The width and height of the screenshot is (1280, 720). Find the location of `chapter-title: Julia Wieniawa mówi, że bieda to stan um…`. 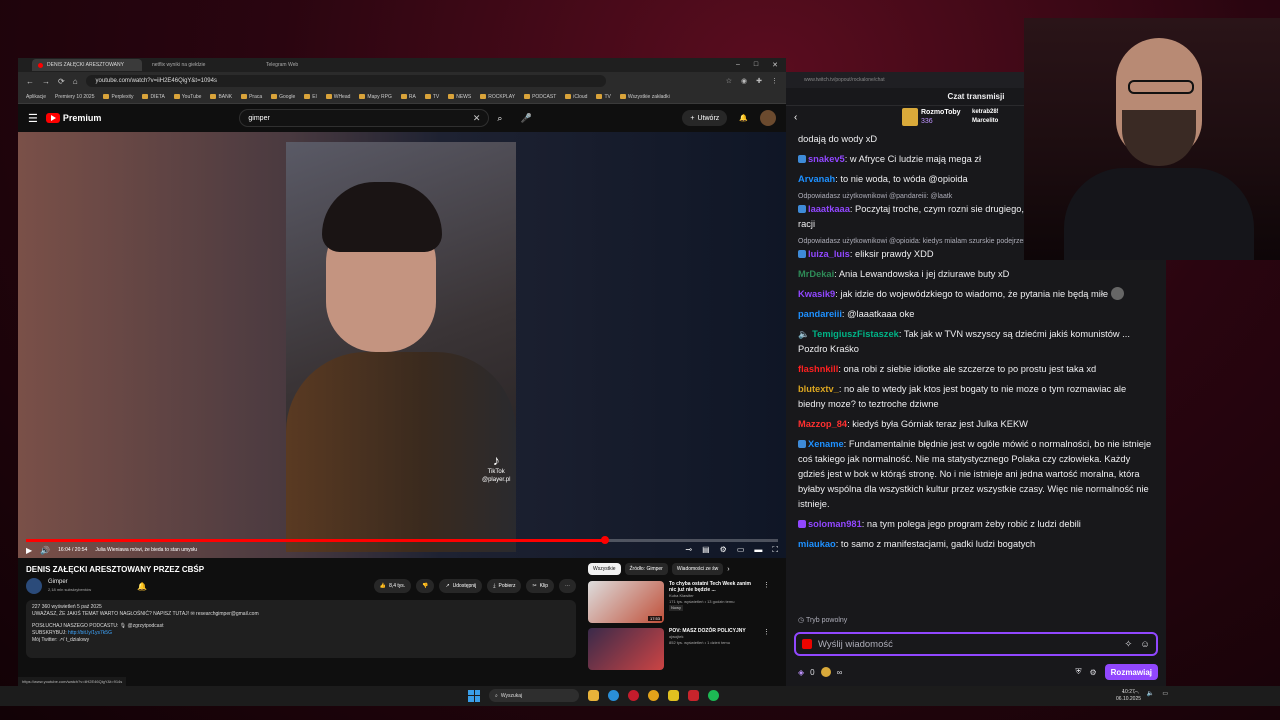

chapter-title: Julia Wieniawa mówi, że bieda to stan um… is located at coordinates (146, 550).